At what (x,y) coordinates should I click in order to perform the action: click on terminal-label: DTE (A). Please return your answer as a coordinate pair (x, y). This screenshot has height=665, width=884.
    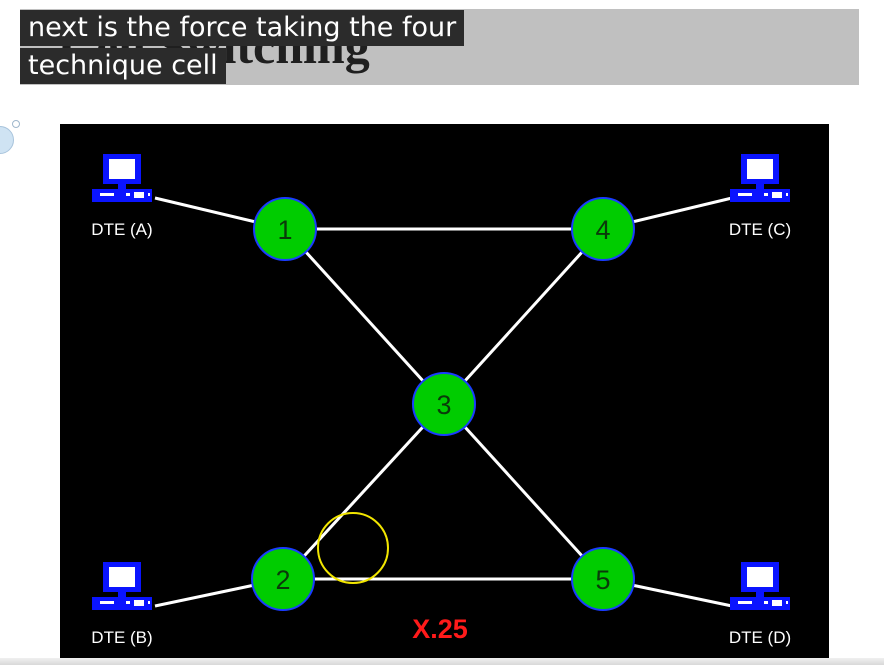
    Looking at the image, I should click on (121, 229).